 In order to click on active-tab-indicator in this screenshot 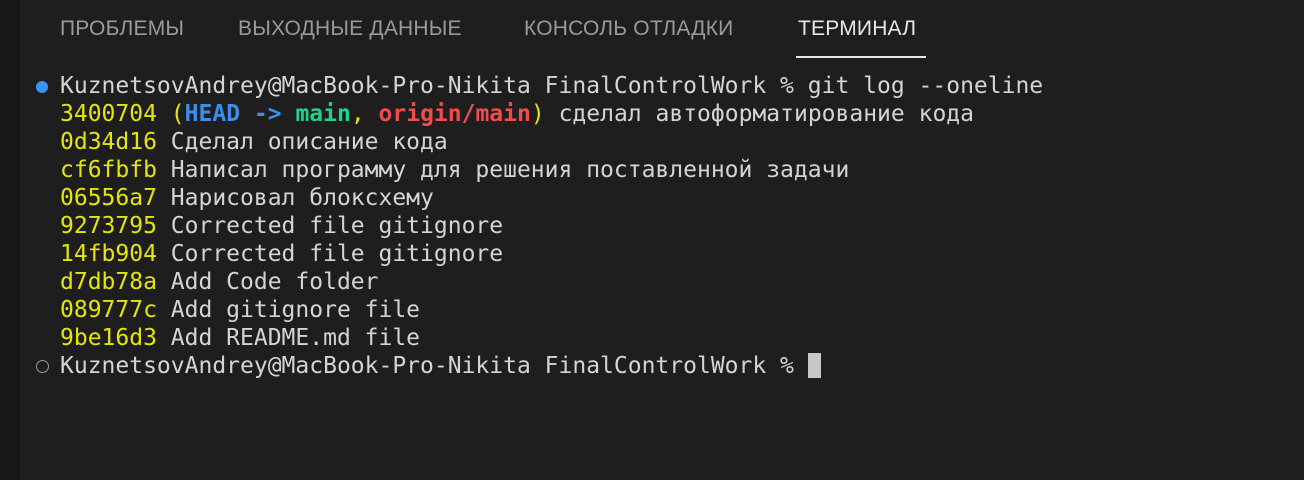, I will do `click(861, 57)`.